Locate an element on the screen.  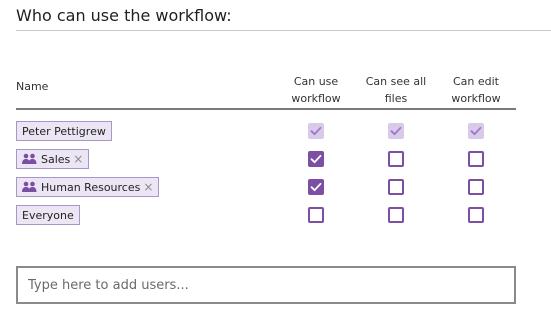
permission-row: Human Resources × is located at coordinates (266, 188).